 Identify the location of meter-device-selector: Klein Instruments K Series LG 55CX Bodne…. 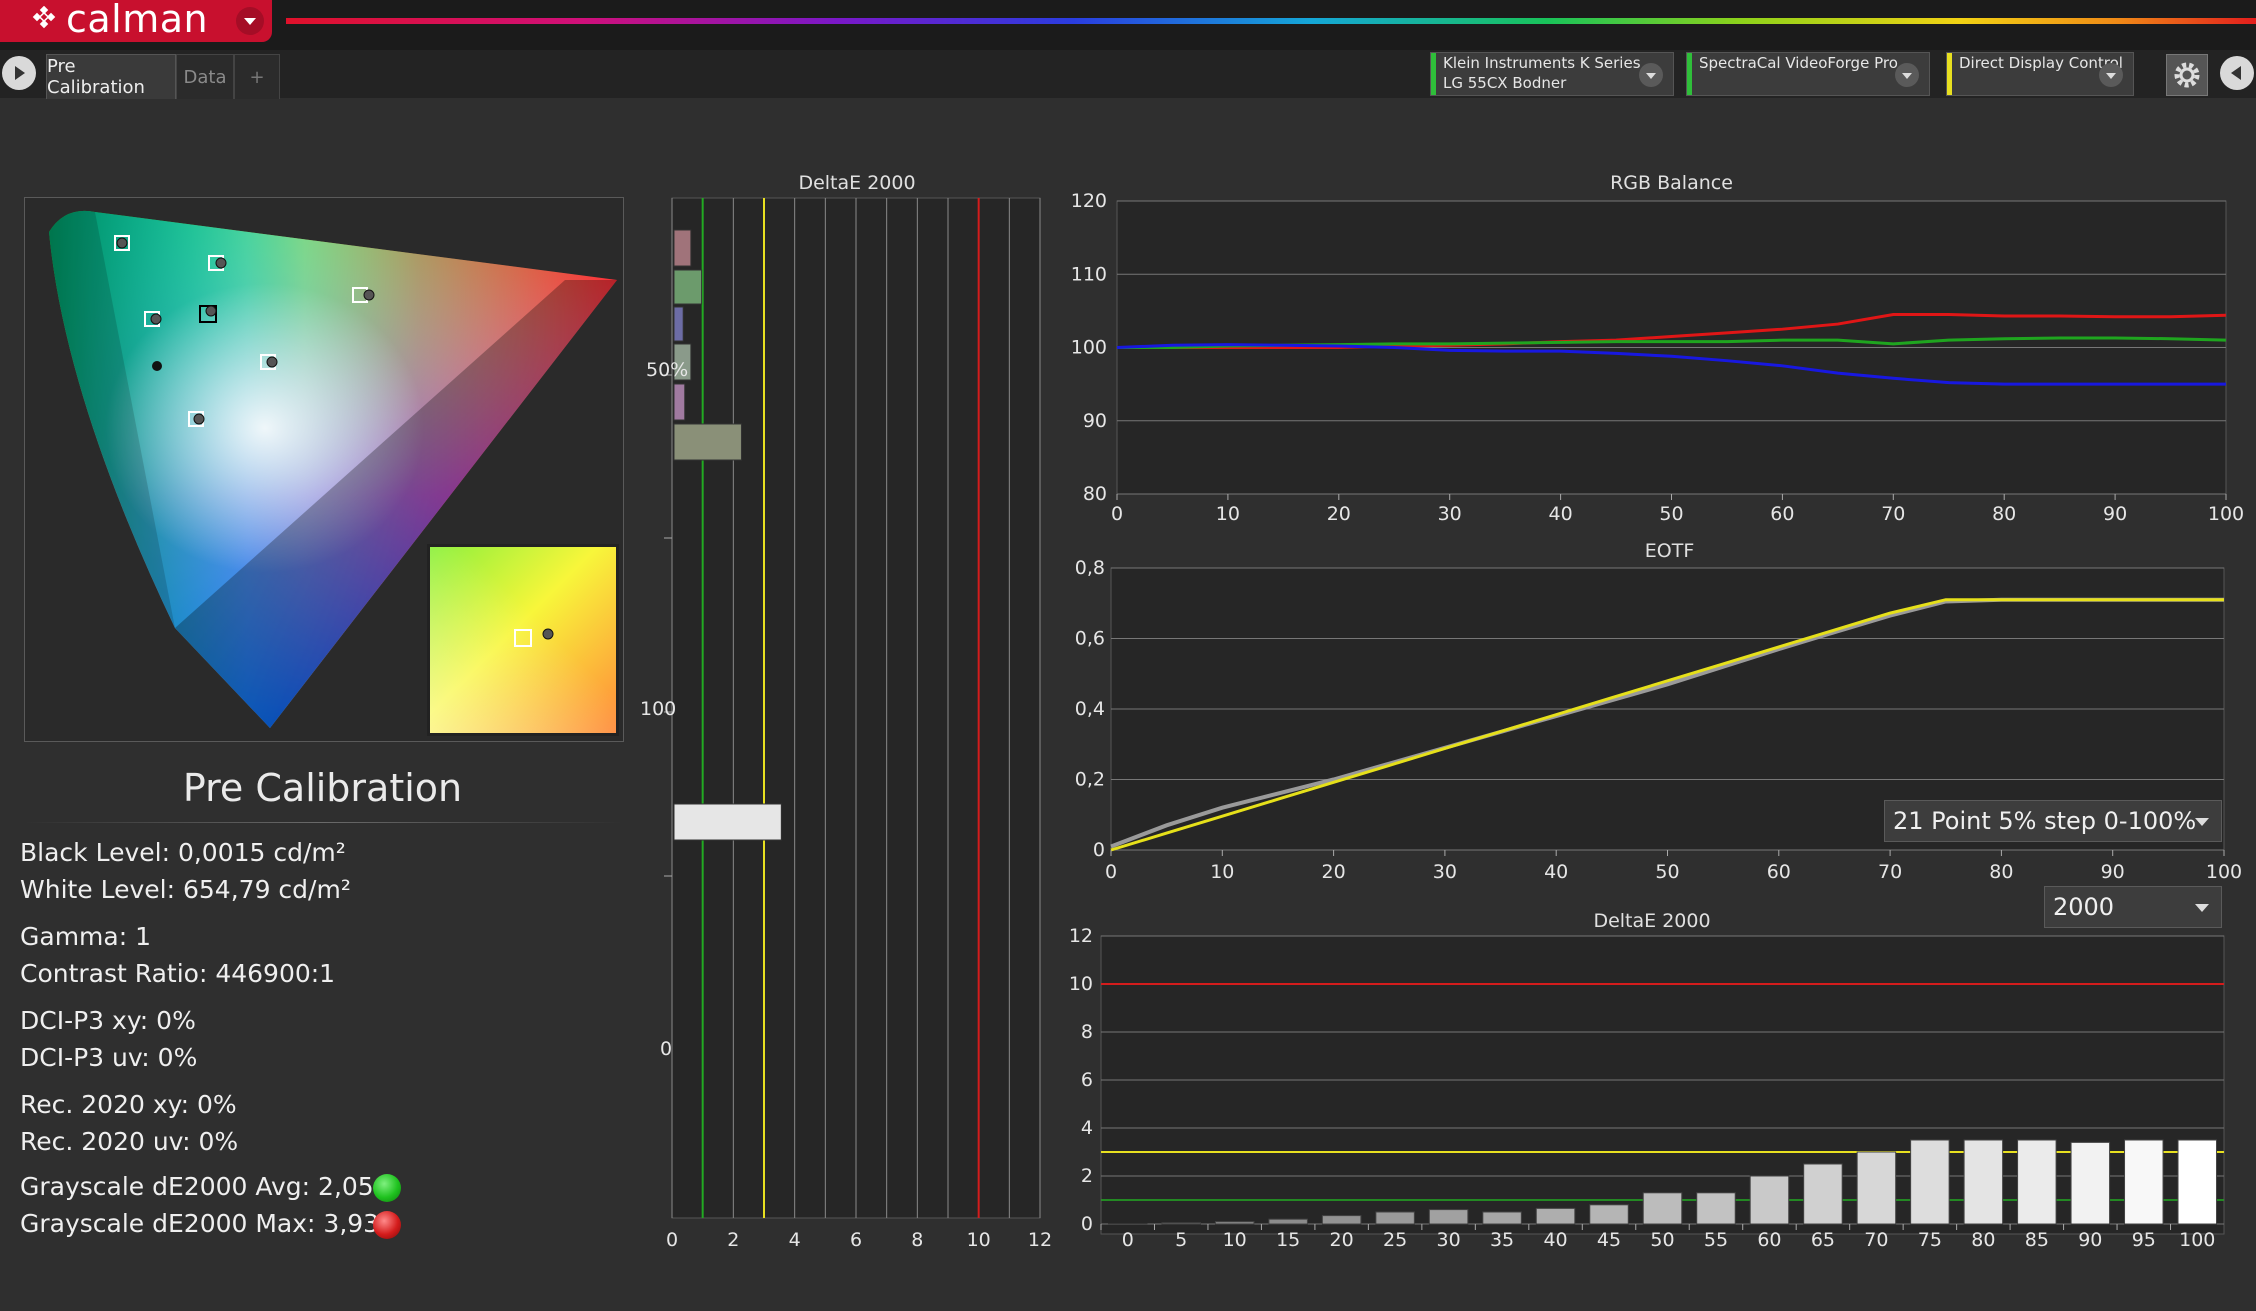
(1552, 74).